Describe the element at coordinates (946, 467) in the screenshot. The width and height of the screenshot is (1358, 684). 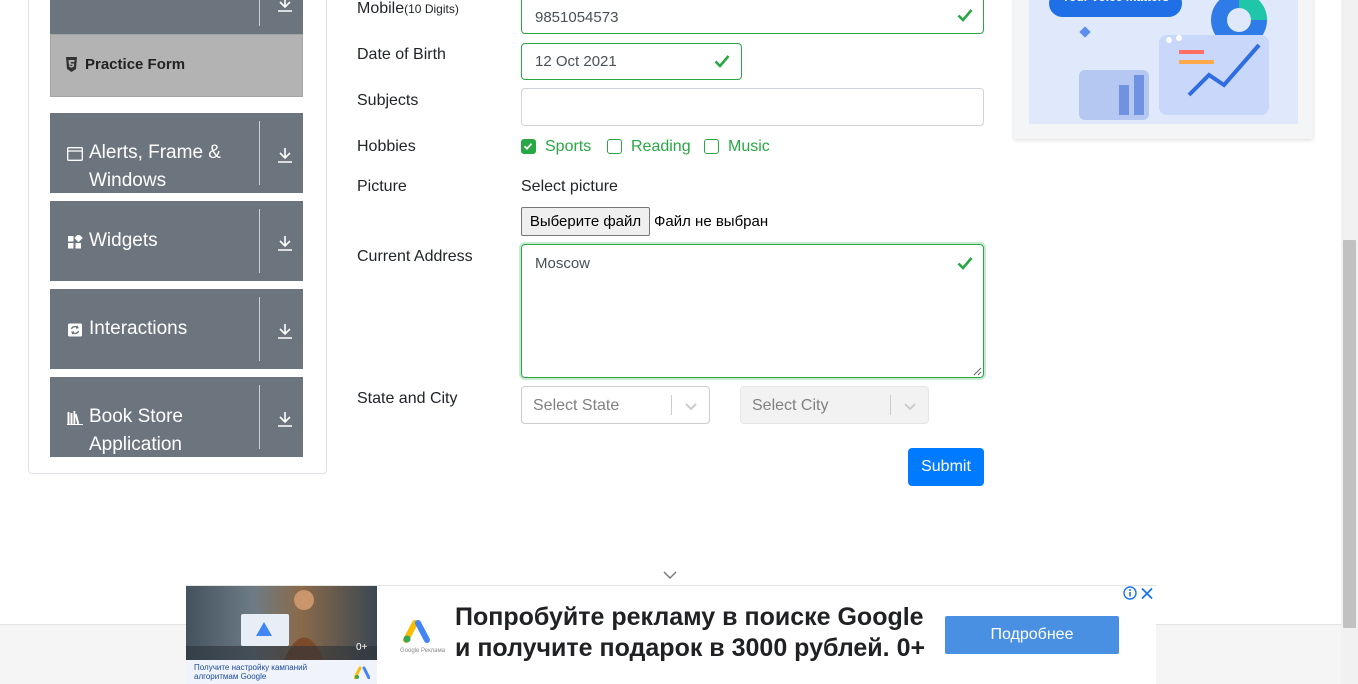
I see `submit-button: Submit` at that location.